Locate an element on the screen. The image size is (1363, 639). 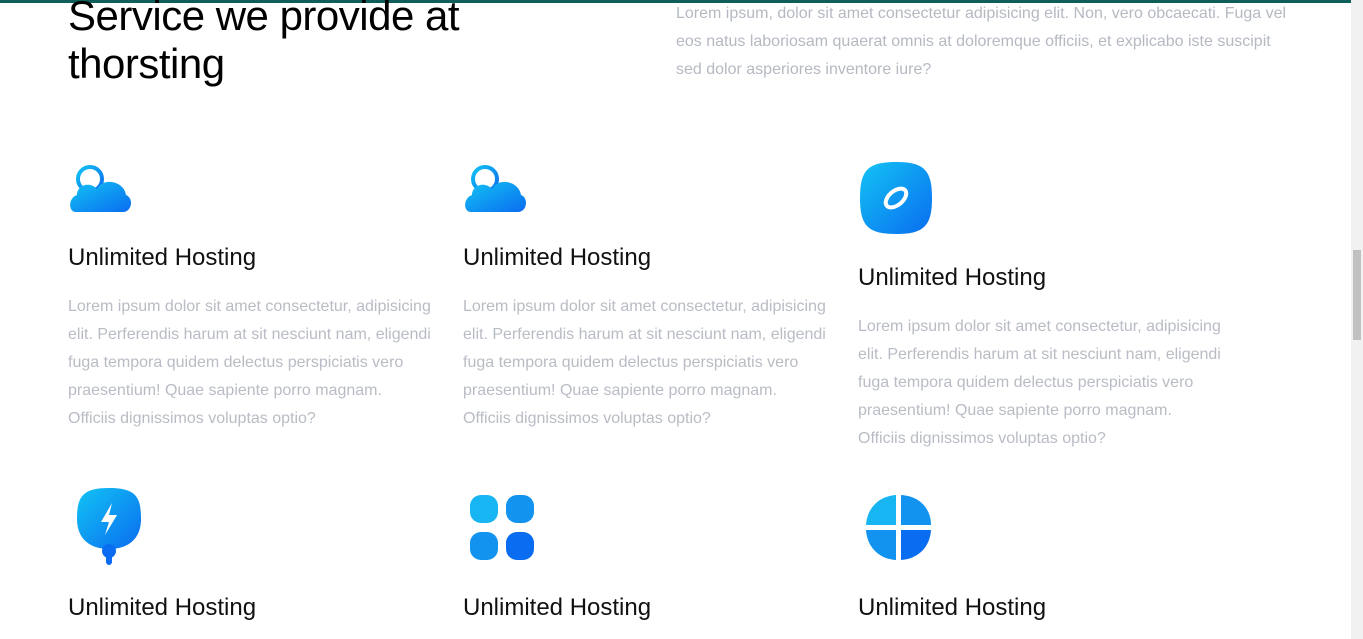
section-heading: Service we provide at thorsting is located at coordinates (264, 43).